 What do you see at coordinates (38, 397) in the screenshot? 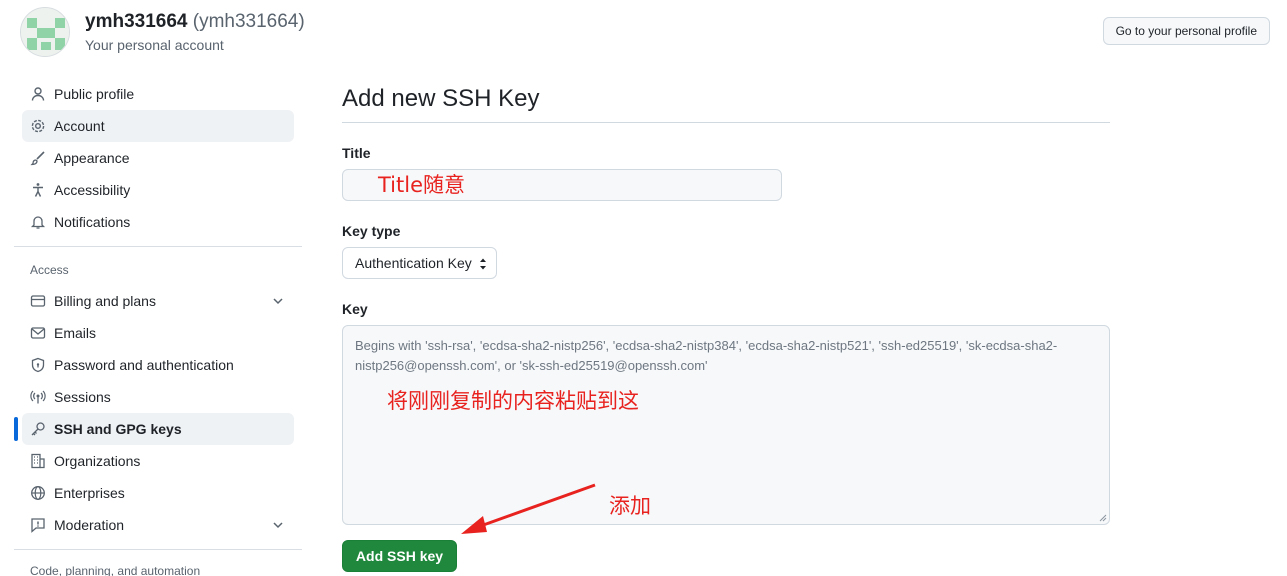
I see `broadcast-icon` at bounding box center [38, 397].